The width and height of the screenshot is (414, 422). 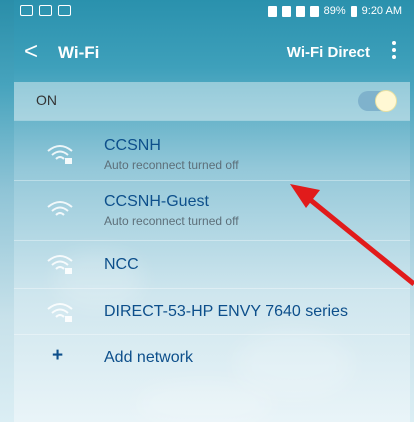 What do you see at coordinates (386, 101) in the screenshot?
I see `toggle-knob` at bounding box center [386, 101].